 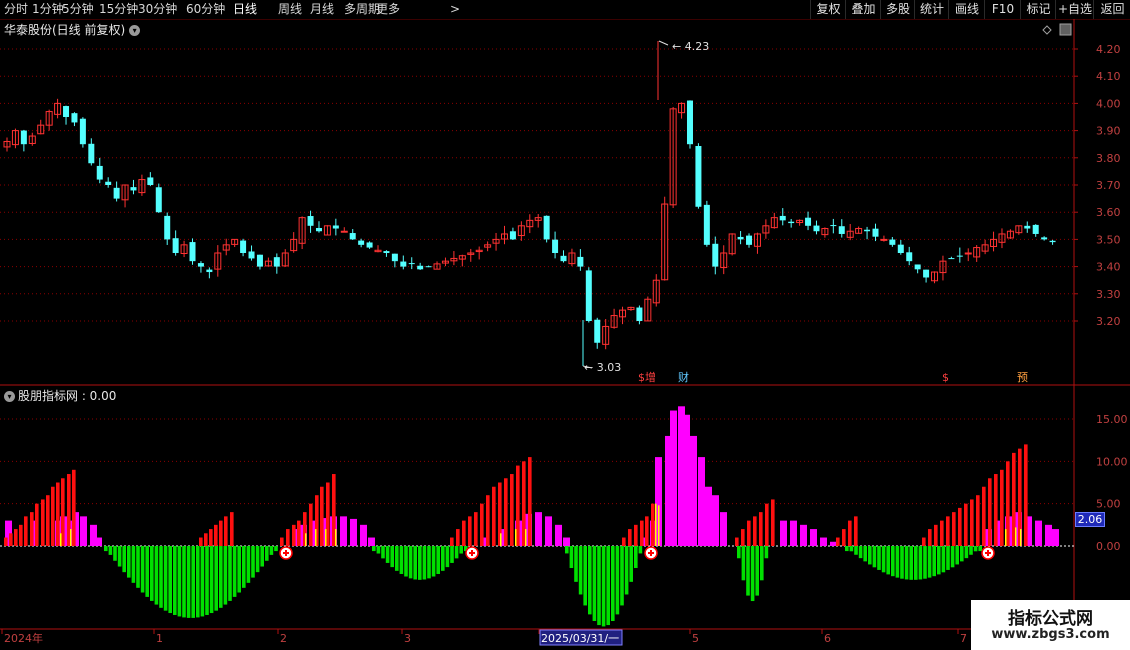 I want to click on event-marker: $, so click(x=945, y=377).